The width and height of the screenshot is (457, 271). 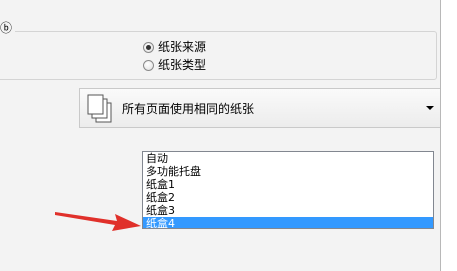 What do you see at coordinates (288, 210) in the screenshot?
I see `list-item-tray-3: 纸盒3` at bounding box center [288, 210].